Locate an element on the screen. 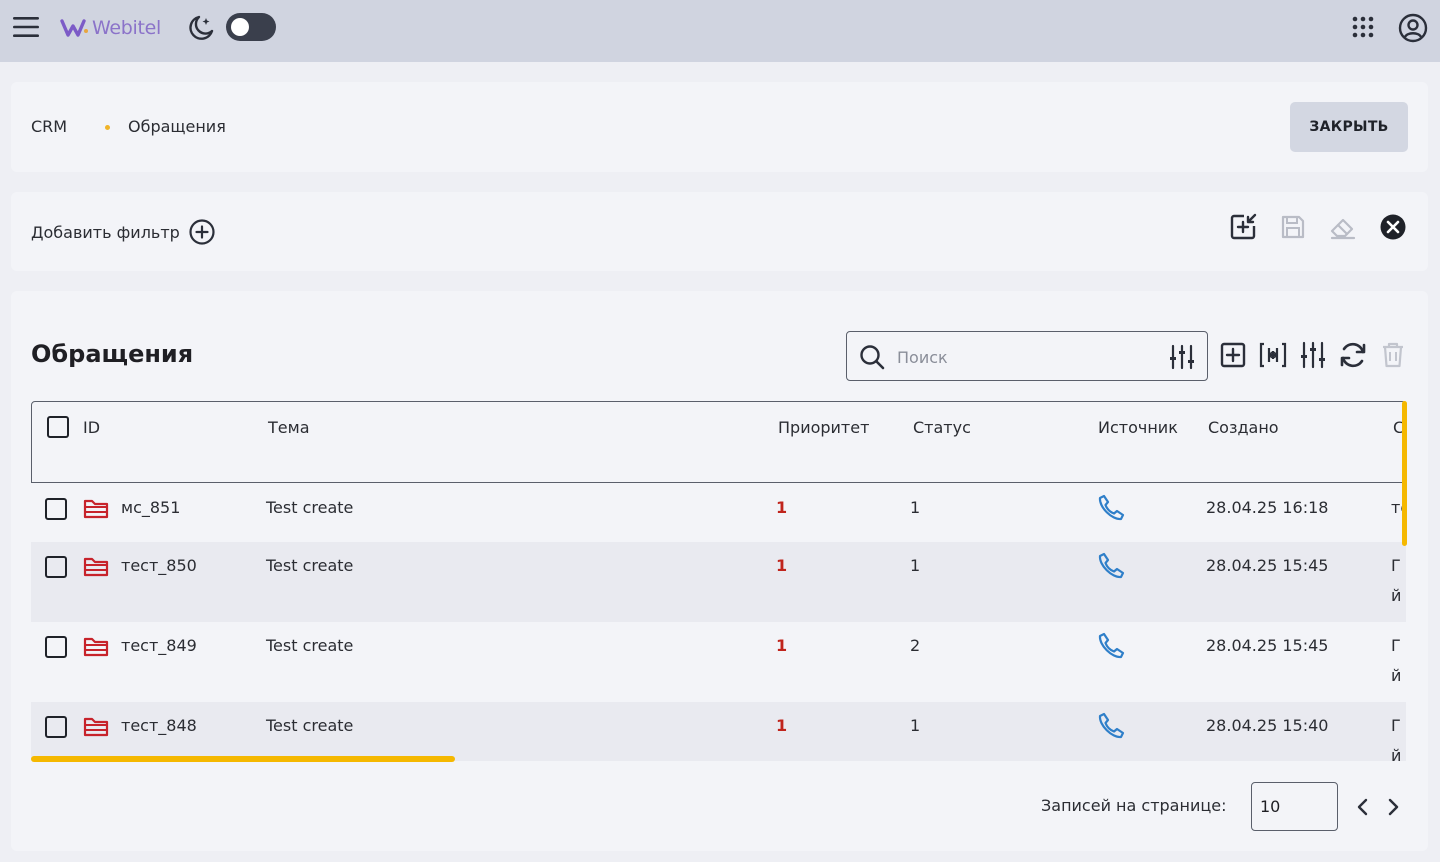 The image size is (1440, 862). horizontal-scrollbar is located at coordinates (243, 759).